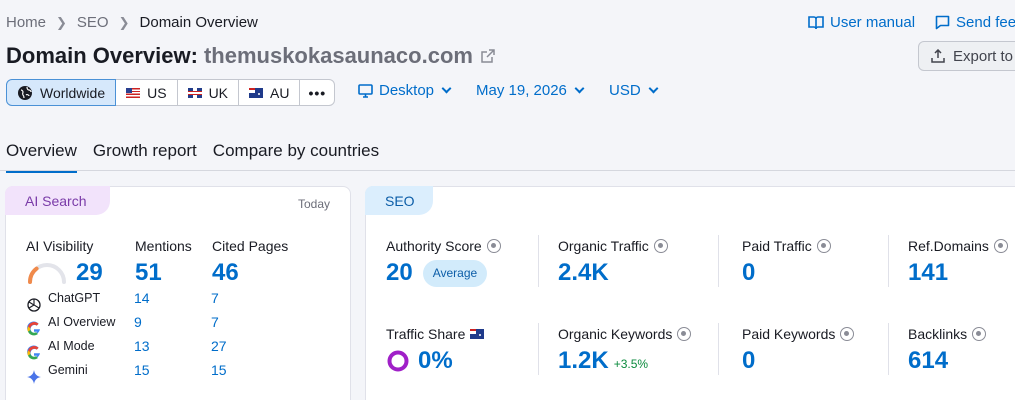 Image resolution: width=1015 pixels, height=400 pixels. What do you see at coordinates (142, 346) in the screenshot?
I see `platform-mentions: 13` at bounding box center [142, 346].